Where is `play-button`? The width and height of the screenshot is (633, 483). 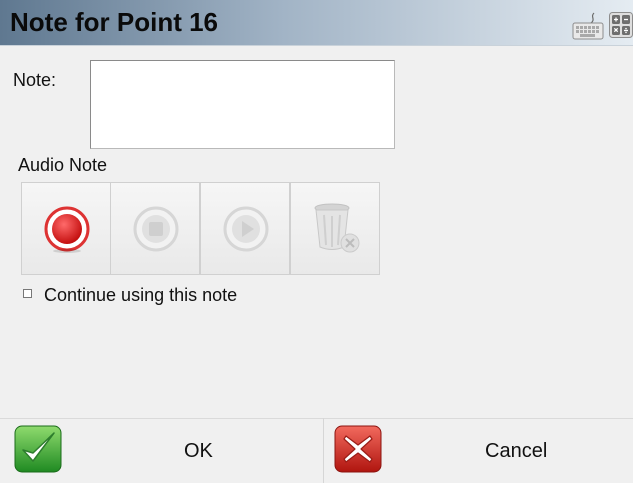 play-button is located at coordinates (245, 228).